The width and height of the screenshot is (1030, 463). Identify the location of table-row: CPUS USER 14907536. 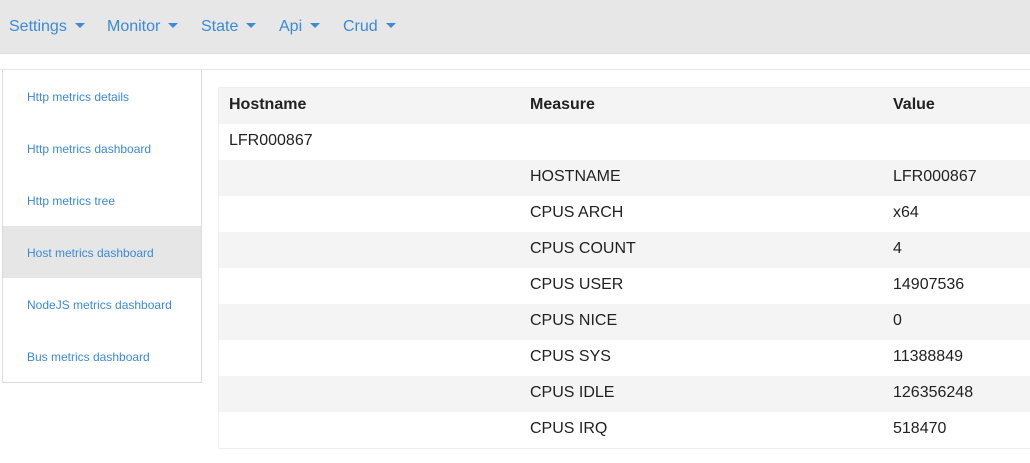
(624, 286).